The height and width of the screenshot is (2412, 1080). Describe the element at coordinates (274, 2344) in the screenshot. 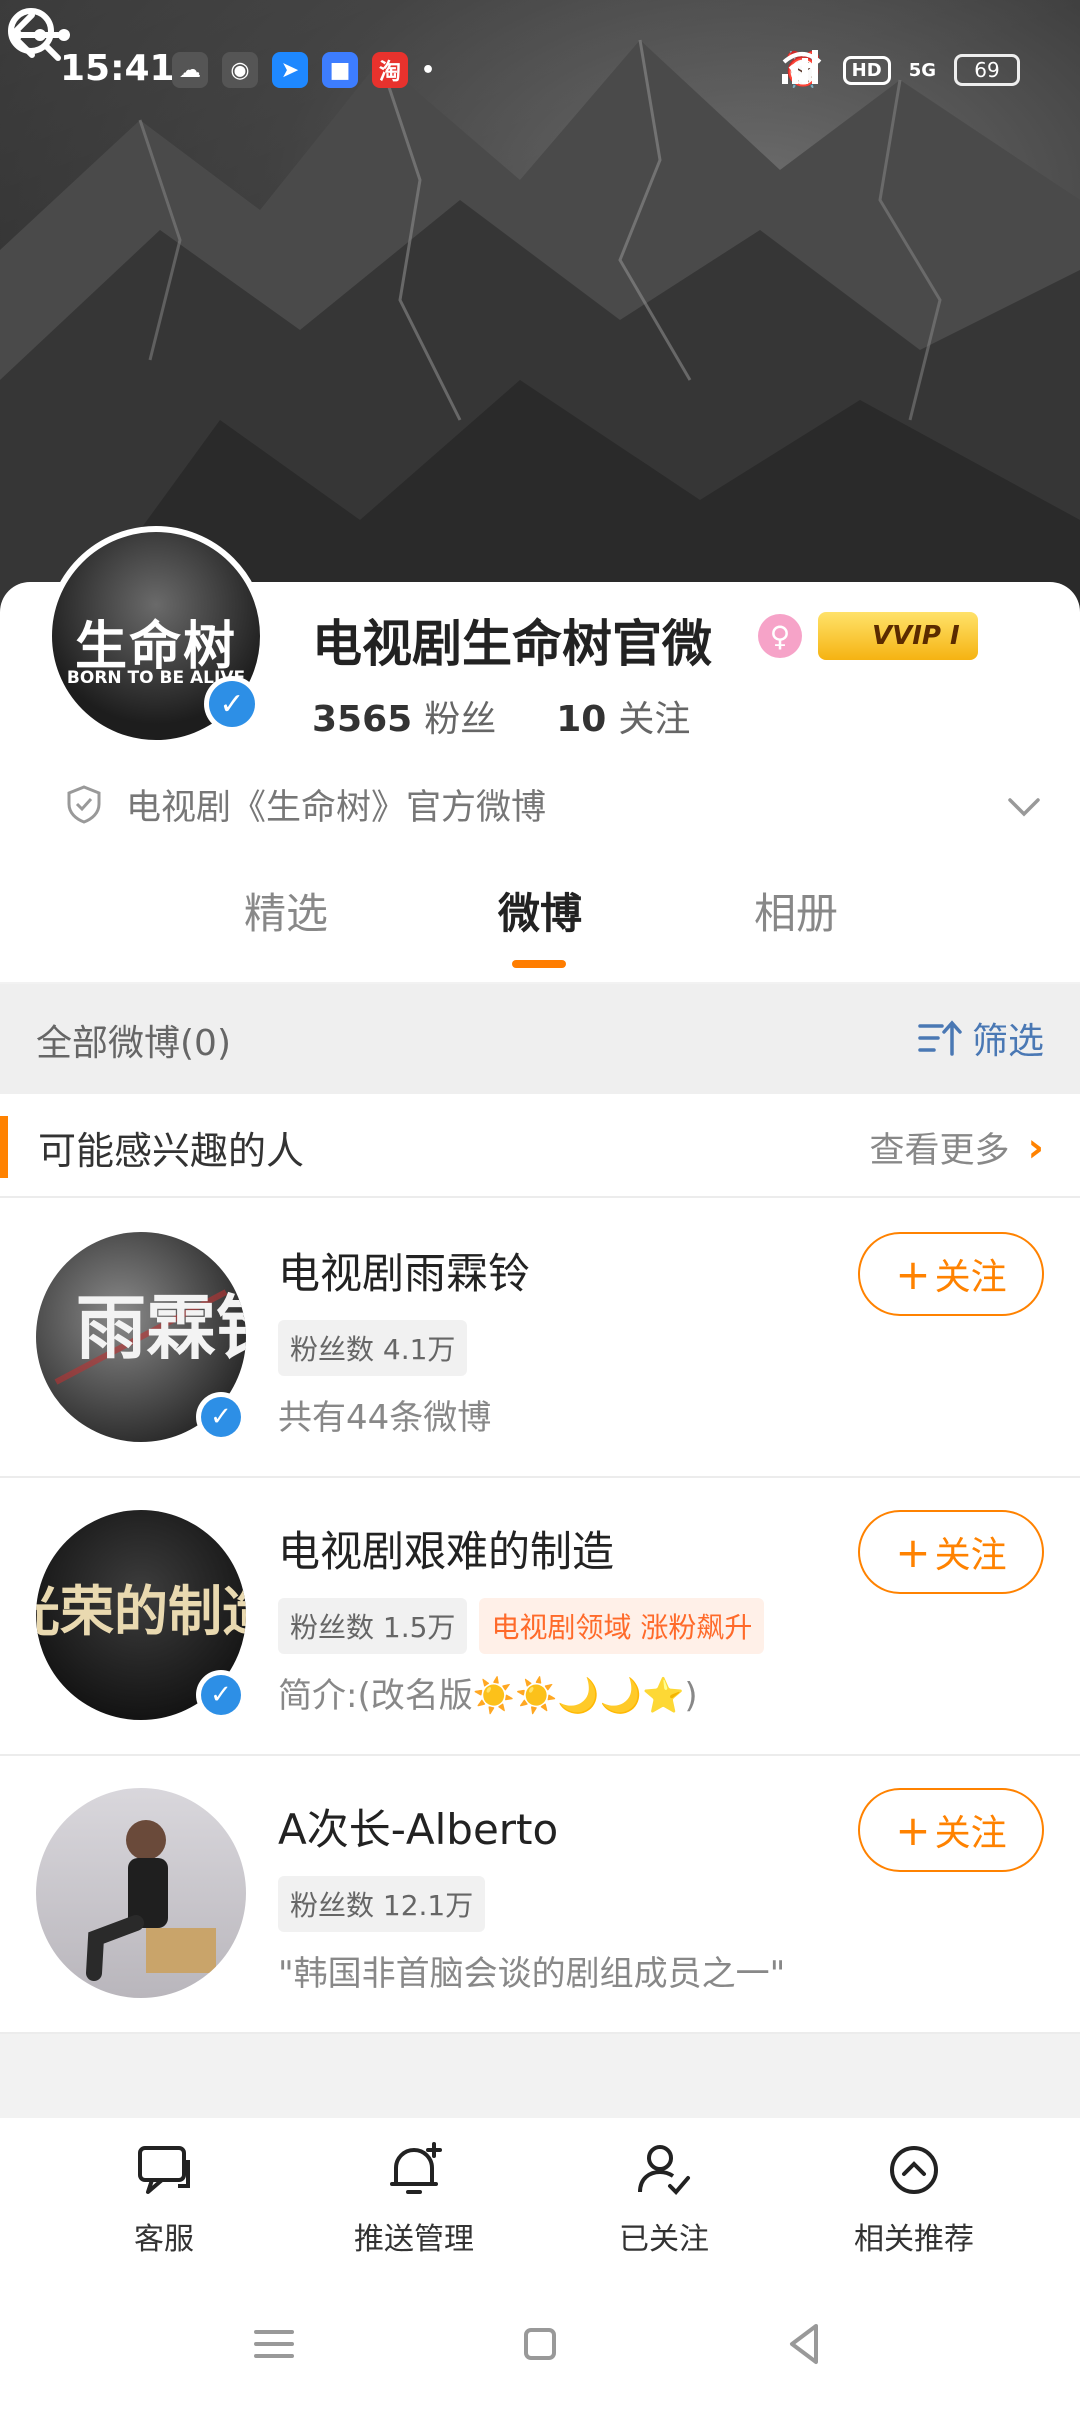

I see `menu-icon` at that location.